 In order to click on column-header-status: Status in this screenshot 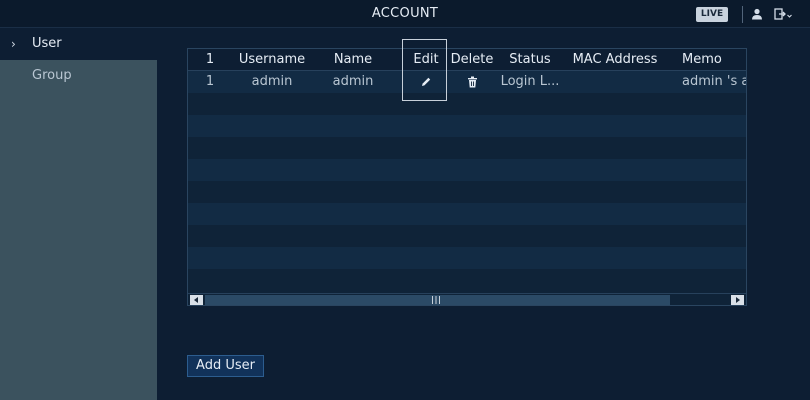, I will do `click(530, 60)`.